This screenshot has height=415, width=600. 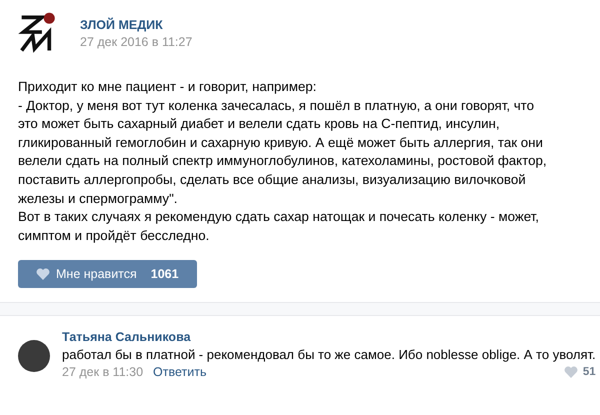 What do you see at coordinates (136, 41) in the screenshot?
I see `post-date: 27 дек 2016 в 11:27` at bounding box center [136, 41].